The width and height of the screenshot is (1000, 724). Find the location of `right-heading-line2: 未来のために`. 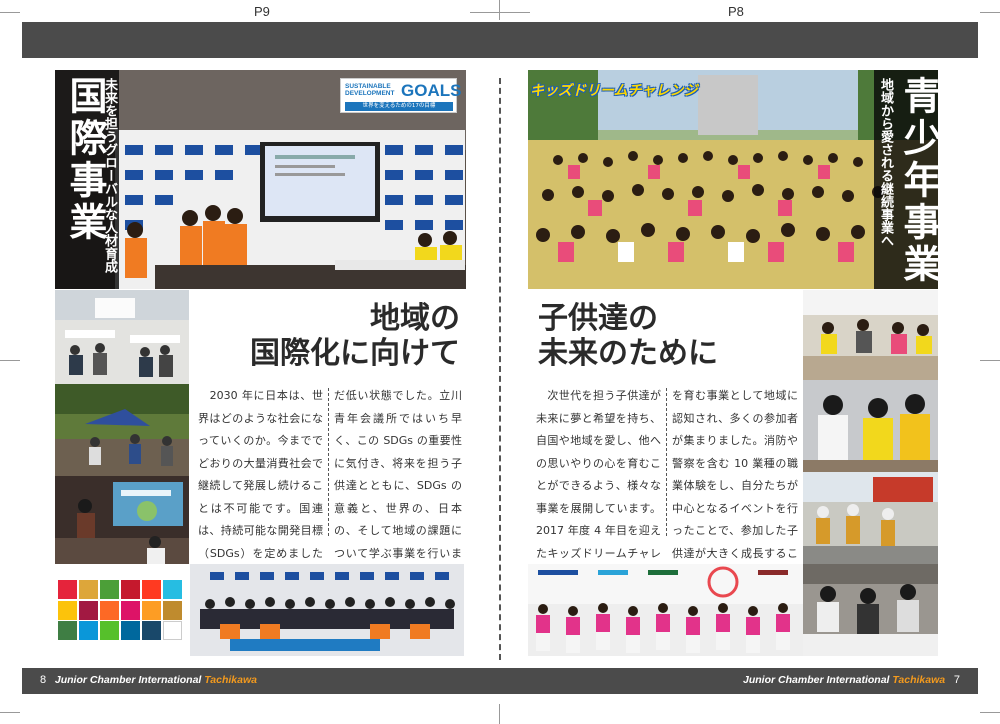

right-heading-line2: 未来のために is located at coordinates (628, 353).